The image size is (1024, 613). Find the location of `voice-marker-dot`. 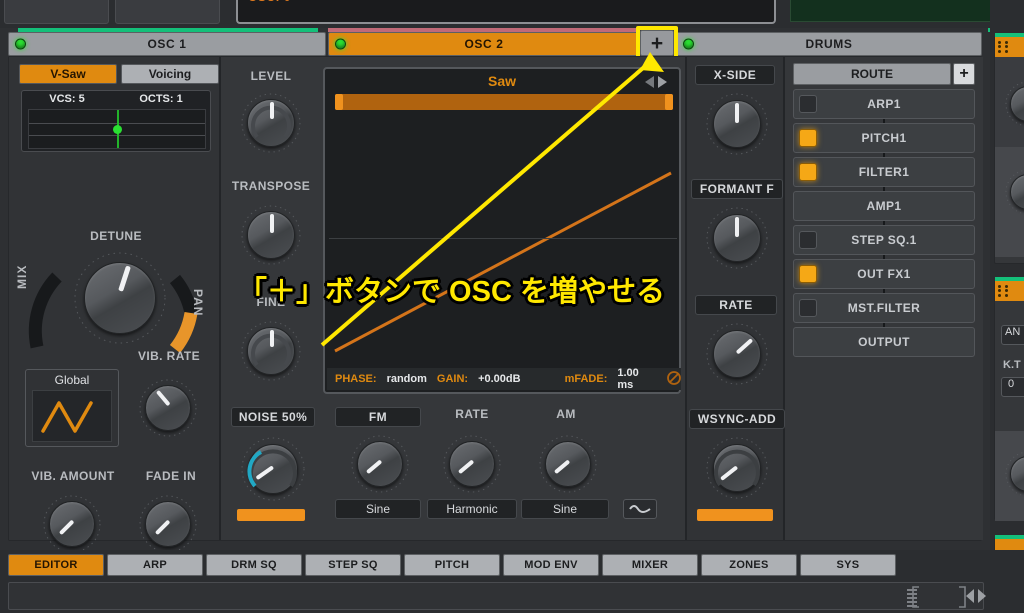

voice-marker-dot is located at coordinates (117, 129).